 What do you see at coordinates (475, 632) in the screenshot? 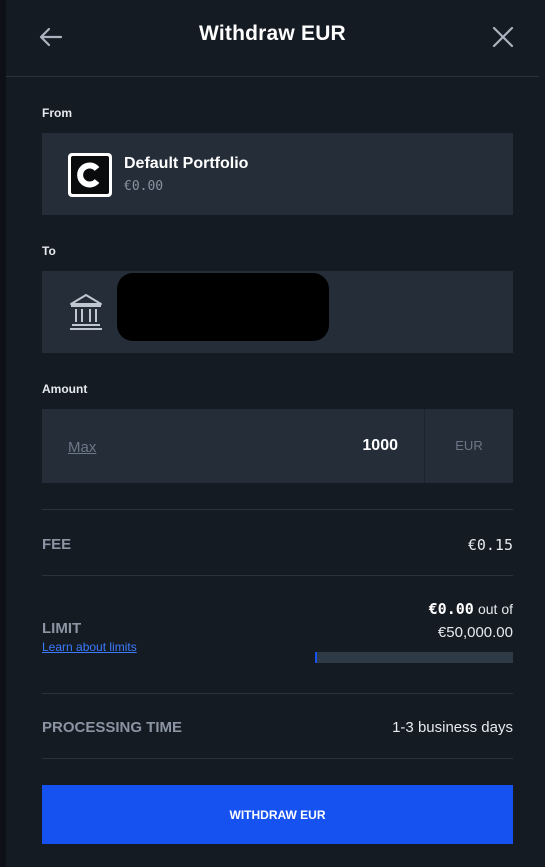
I see `limit-total-value: €50,000.00` at bounding box center [475, 632].